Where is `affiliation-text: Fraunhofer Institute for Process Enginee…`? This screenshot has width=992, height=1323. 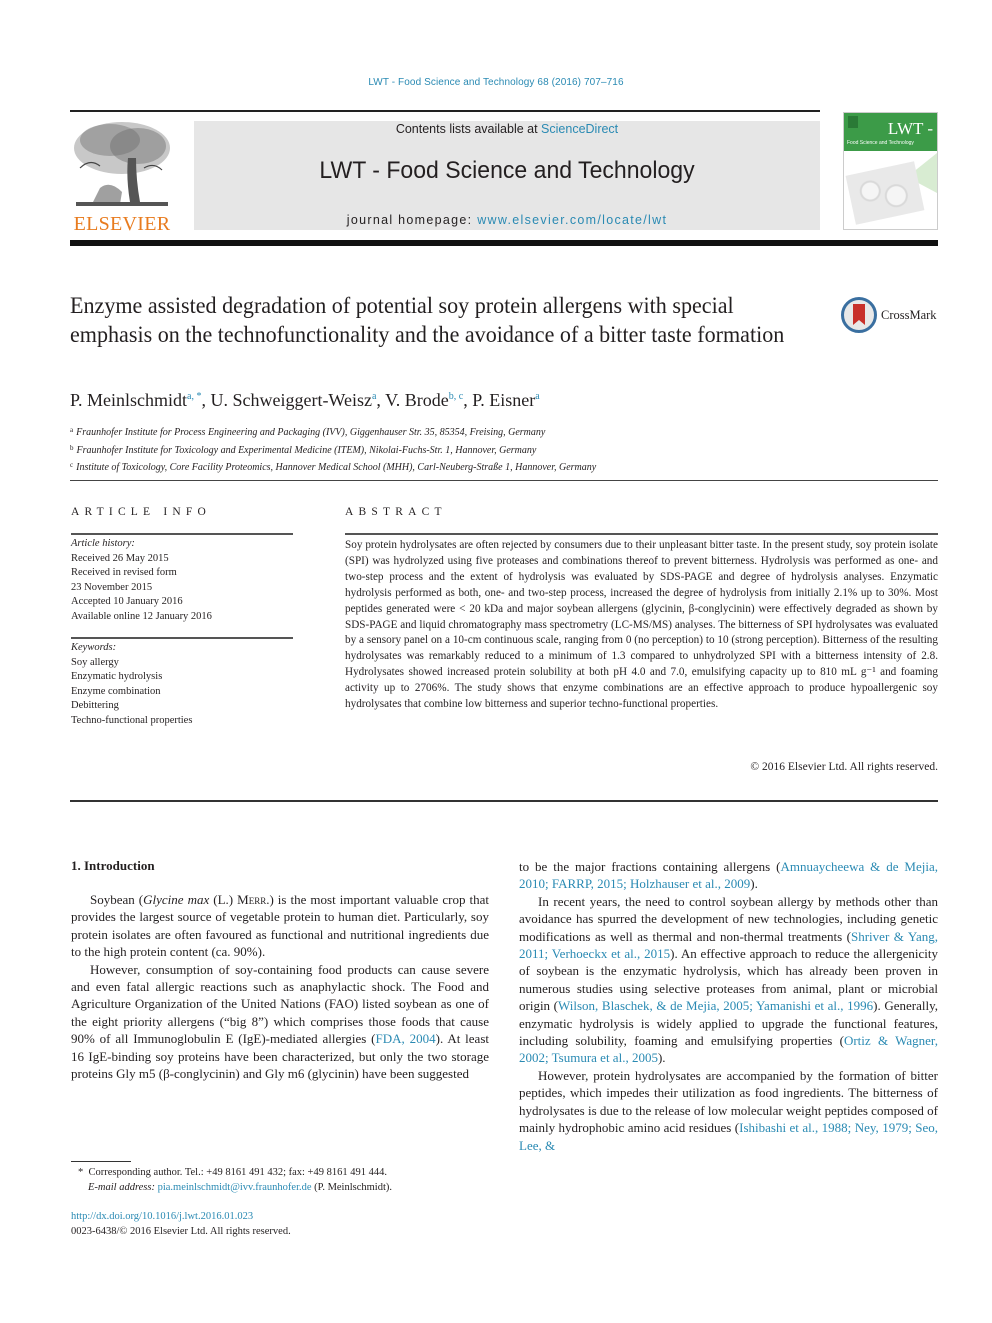 affiliation-text: Fraunhofer Institute for Process Enginee… is located at coordinates (311, 432).